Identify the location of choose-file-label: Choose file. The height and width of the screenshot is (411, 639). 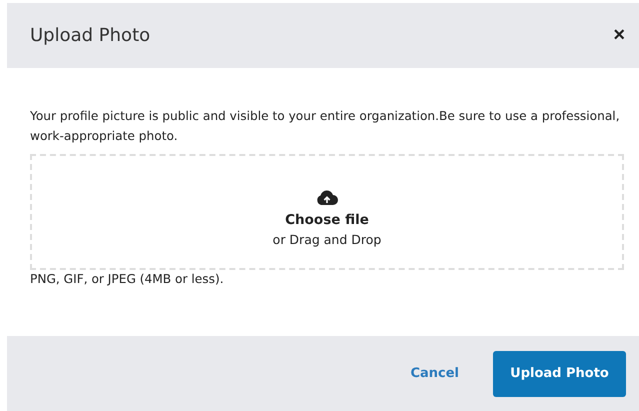
(327, 220).